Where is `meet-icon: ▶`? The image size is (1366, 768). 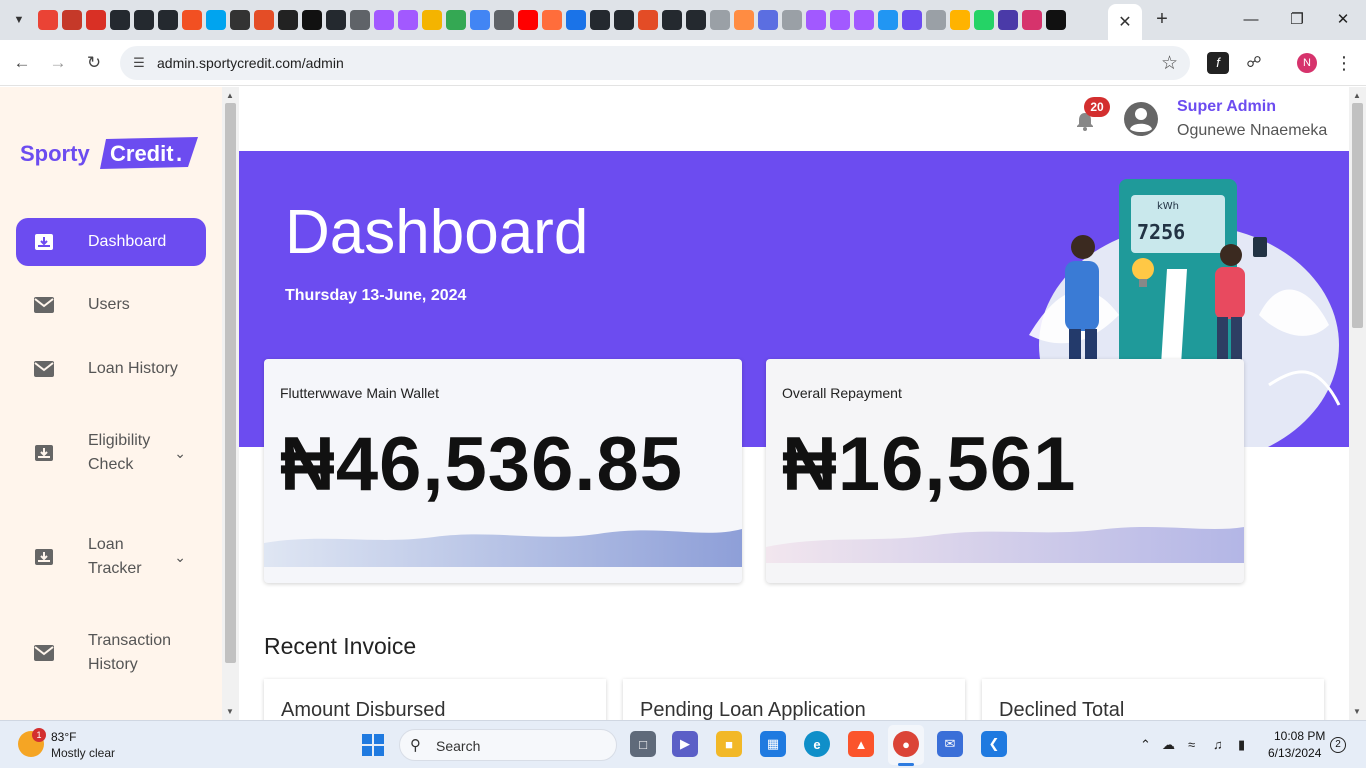
meet-icon: ▶ is located at coordinates (685, 744).